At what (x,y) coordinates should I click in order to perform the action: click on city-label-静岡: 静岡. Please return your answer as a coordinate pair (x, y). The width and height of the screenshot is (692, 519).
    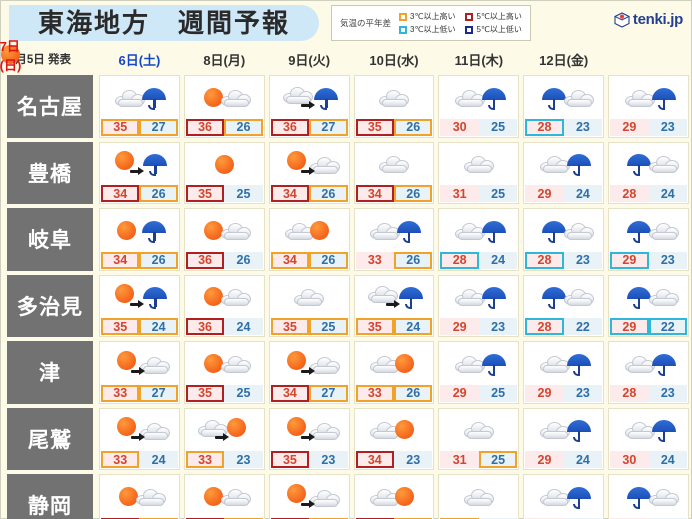
    Looking at the image, I should click on (50, 496).